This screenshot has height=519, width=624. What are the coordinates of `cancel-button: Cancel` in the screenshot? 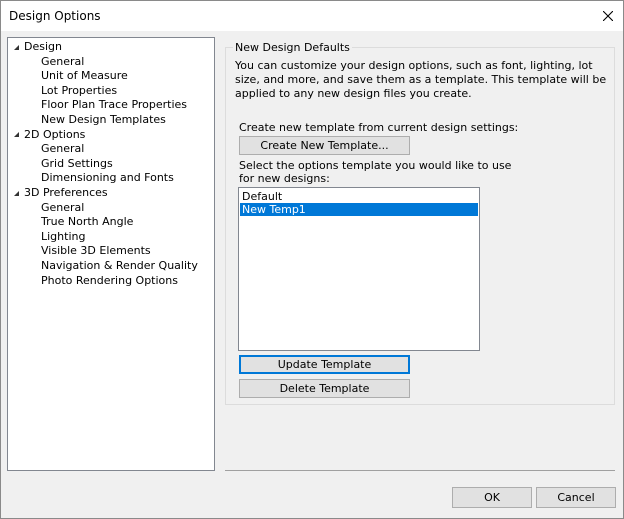 It's located at (576, 497).